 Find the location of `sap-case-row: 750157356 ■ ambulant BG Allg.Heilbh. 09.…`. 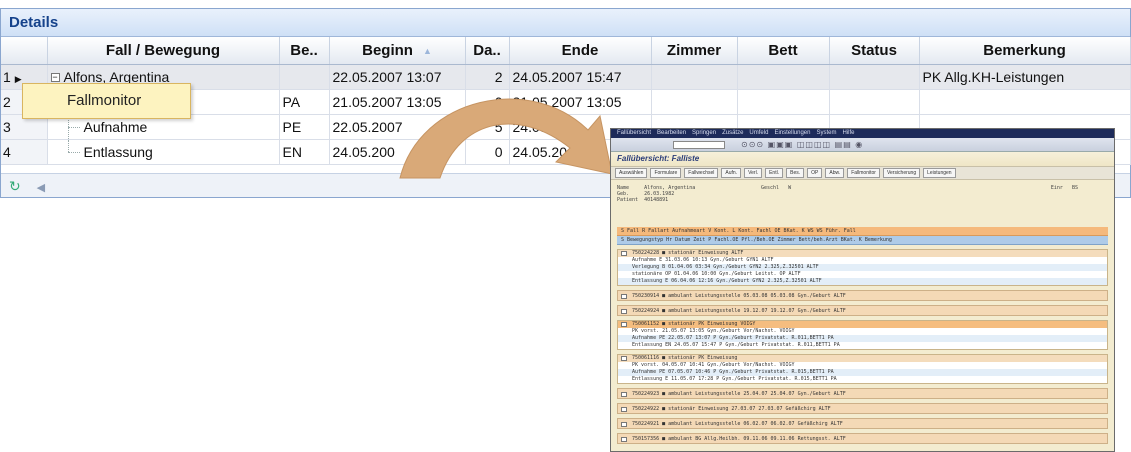

sap-case-row: 750157356 ■ ambulant BG Allg.Heilbh. 09.… is located at coordinates (862, 438).